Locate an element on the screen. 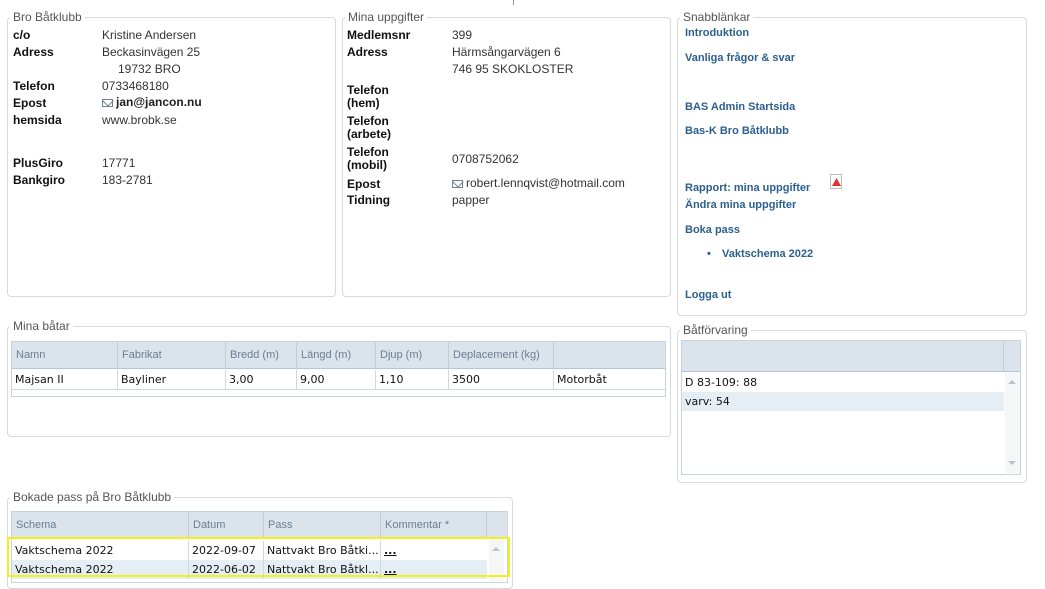  bookings-legend: Bokade pass på Bro Båtklubb is located at coordinates (92, 497).